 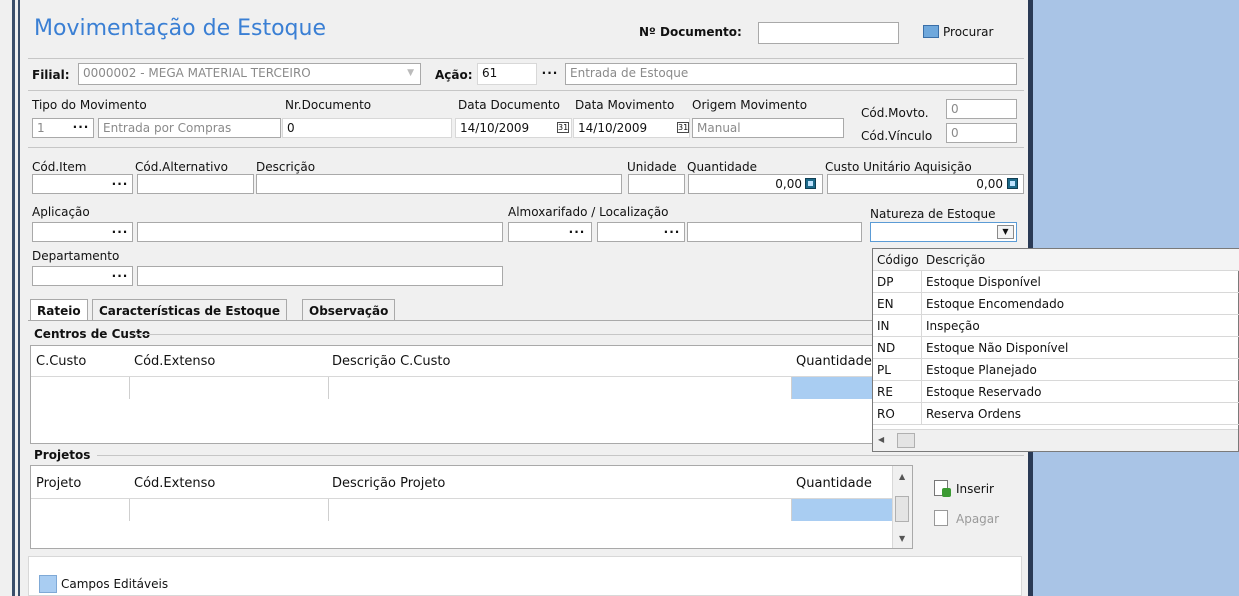 I want to click on tab-rateio: Rateio, so click(x=59, y=310).